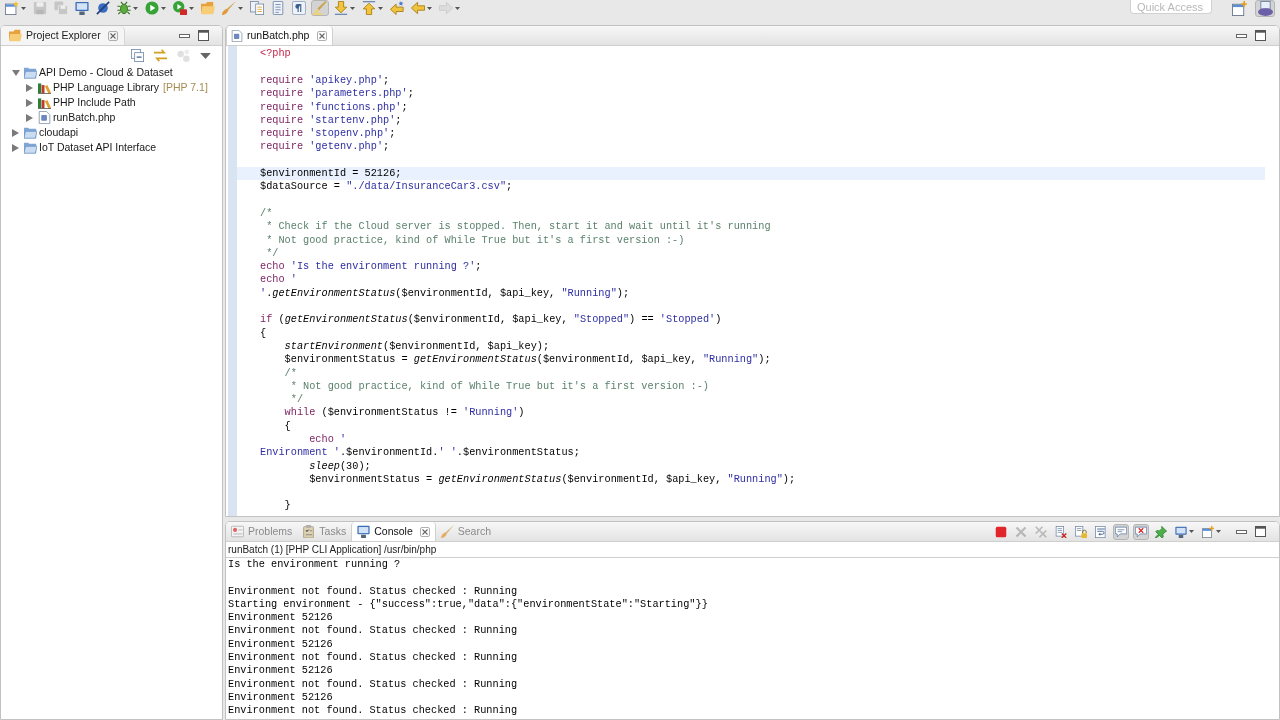  I want to click on tree-item: runBatch.php, so click(72, 117).